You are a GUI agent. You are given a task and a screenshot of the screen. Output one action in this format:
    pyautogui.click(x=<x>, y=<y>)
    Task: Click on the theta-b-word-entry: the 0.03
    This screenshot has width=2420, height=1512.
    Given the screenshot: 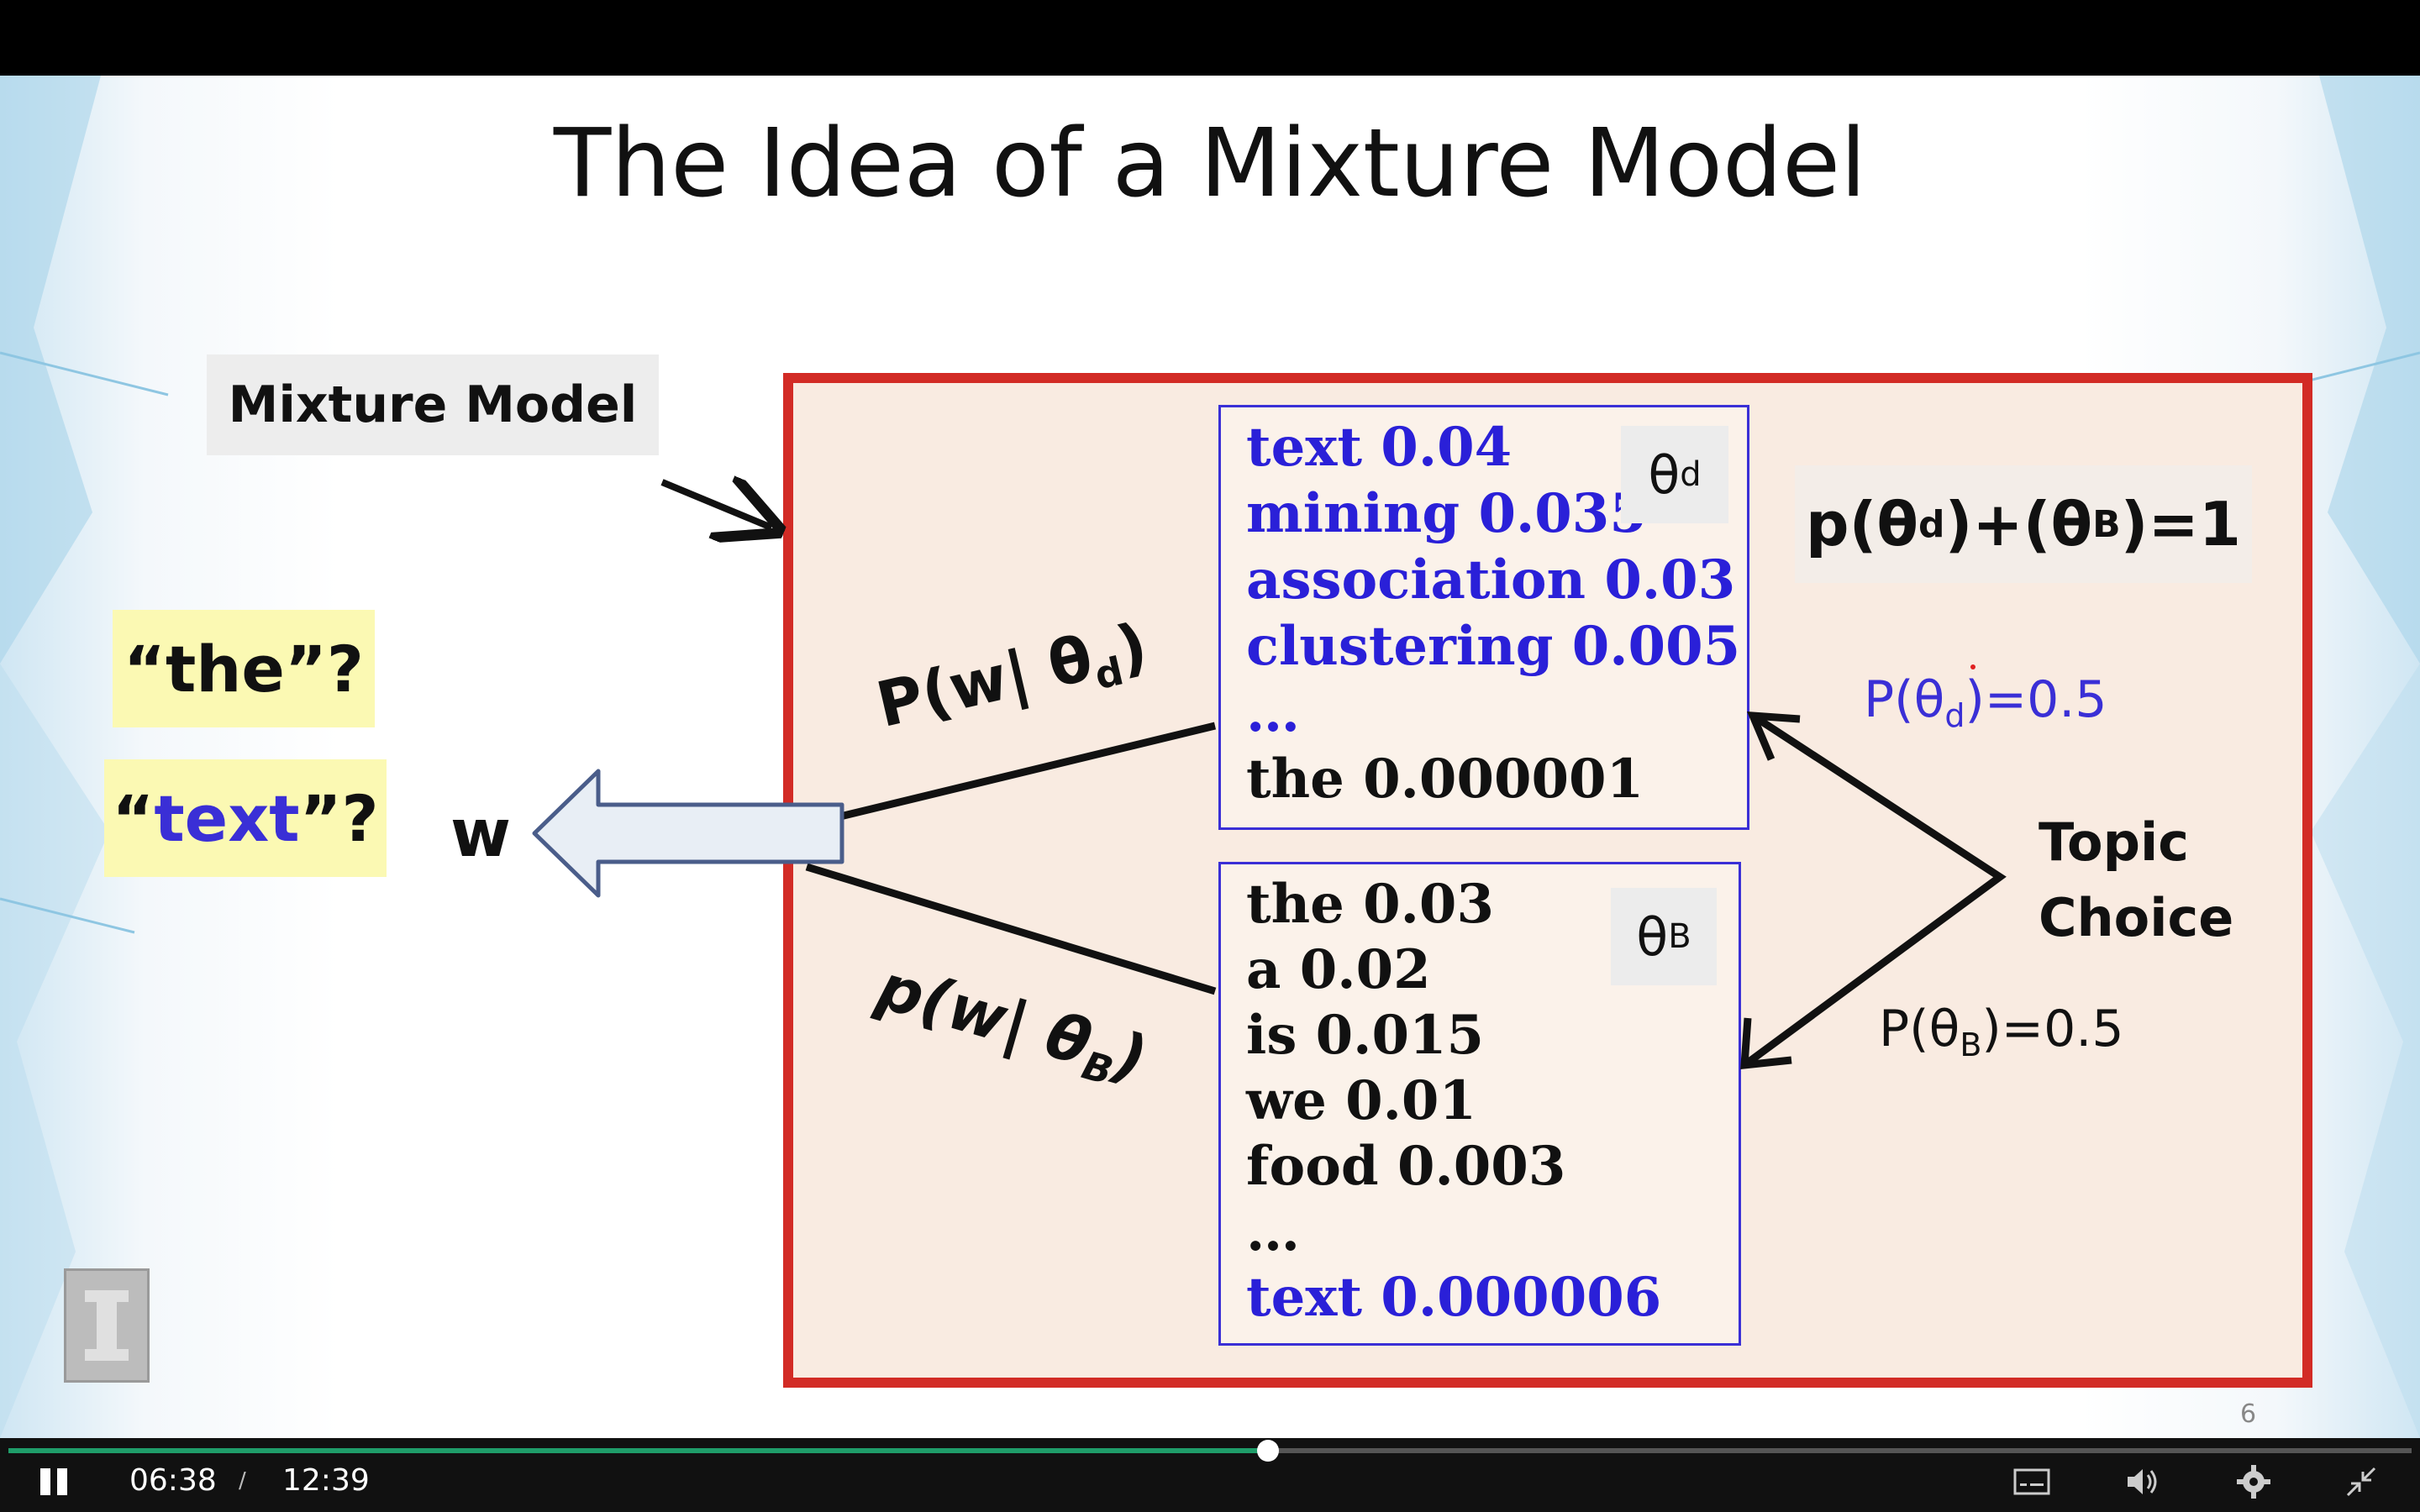 What is the action you would take?
    pyautogui.click(x=1370, y=904)
    